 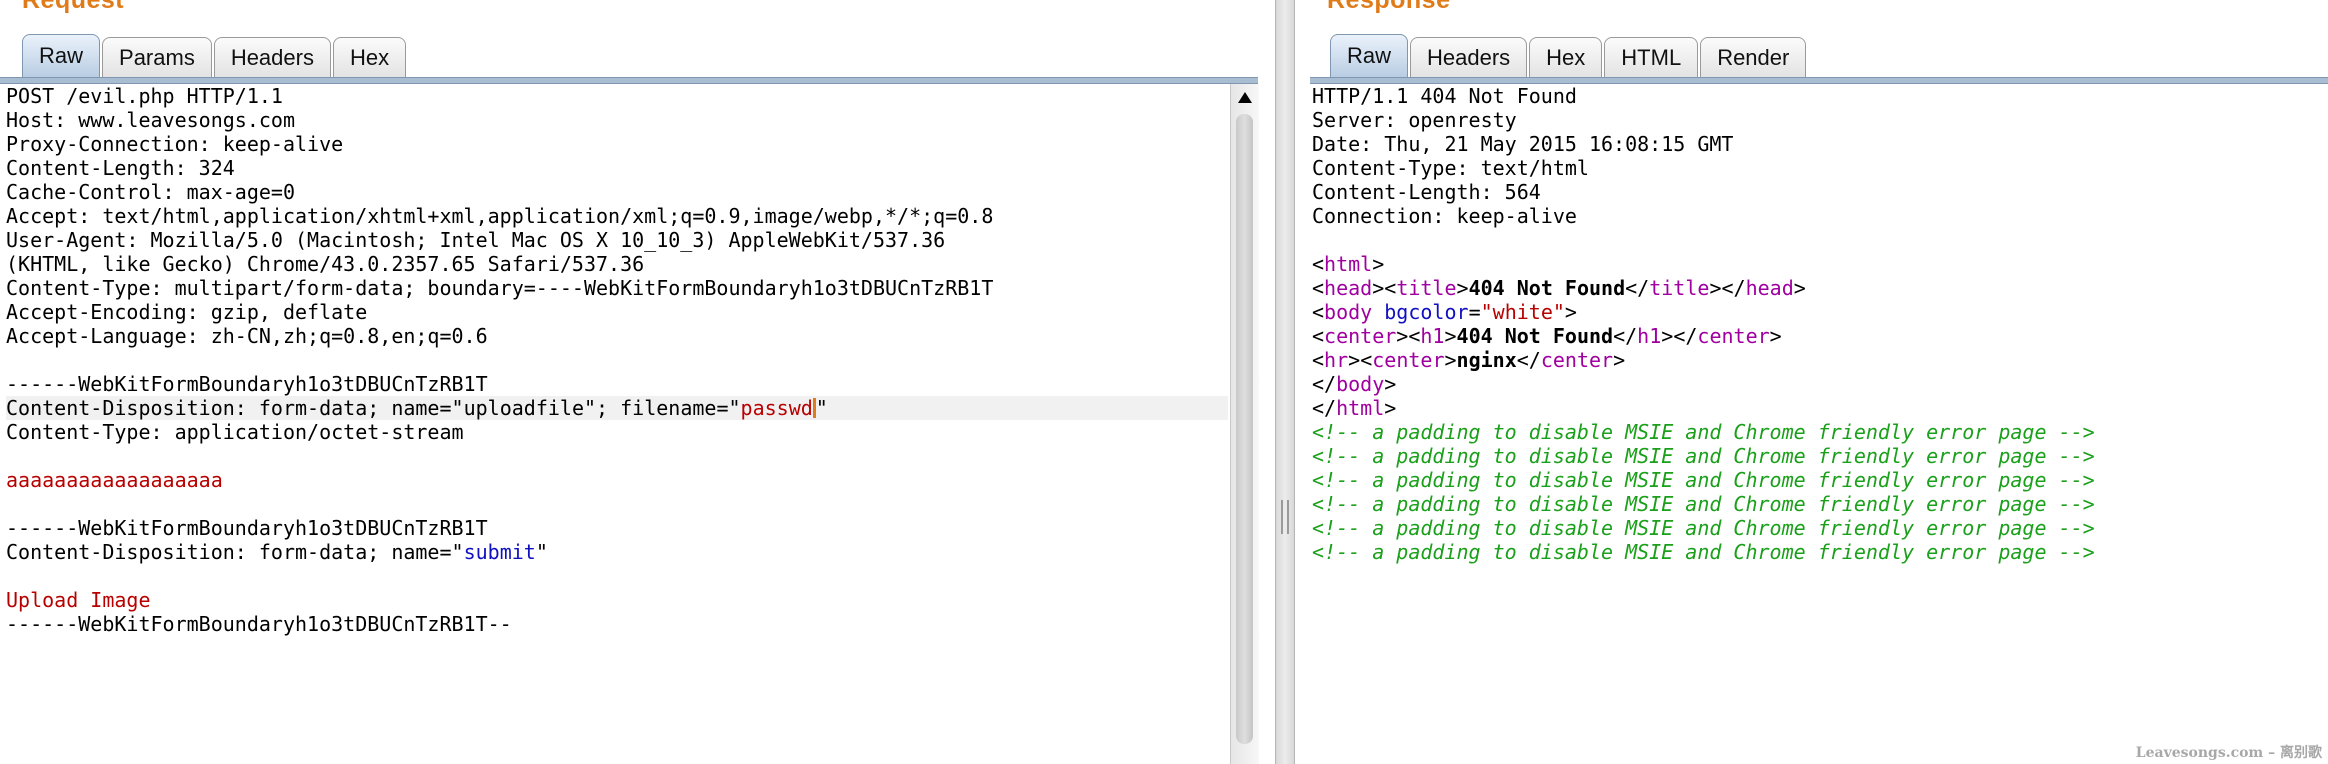 What do you see at coordinates (247, 336) in the screenshot?
I see `header-accept-language: Accept-Language: zh-CN,zh;q=0.8,en;q=0.6` at bounding box center [247, 336].